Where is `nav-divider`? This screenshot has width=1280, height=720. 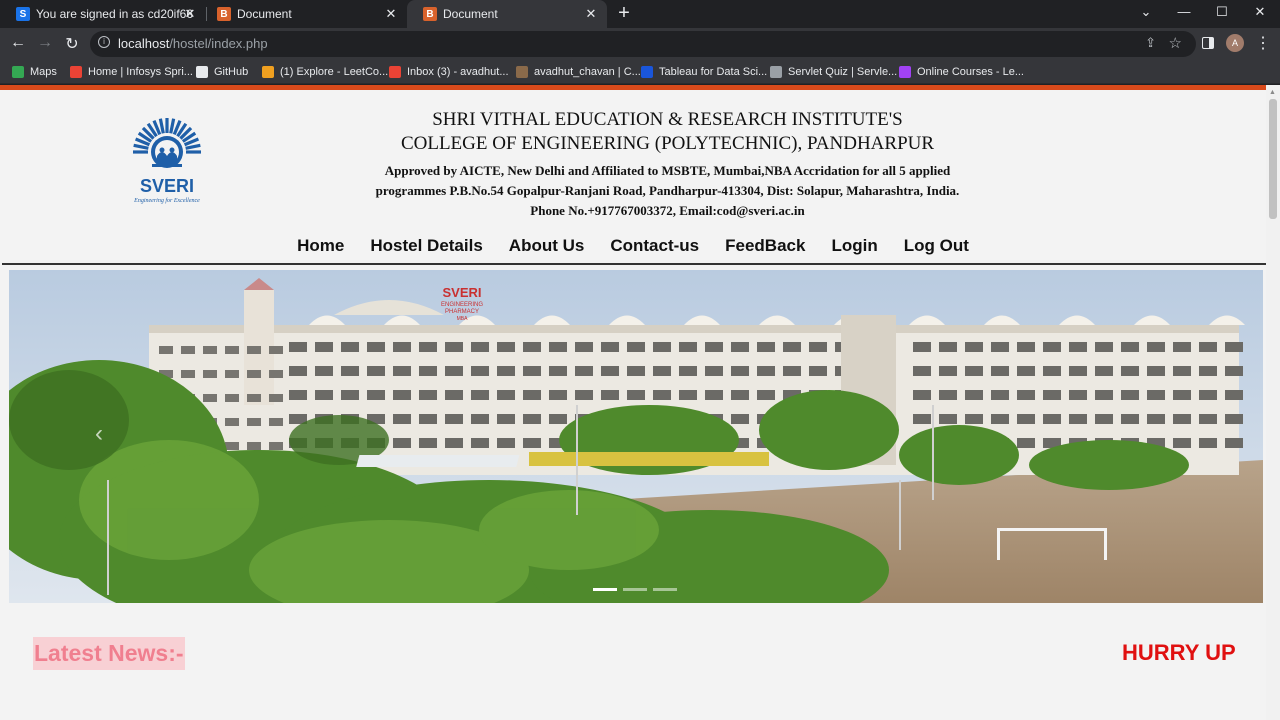
nav-divider is located at coordinates (634, 264).